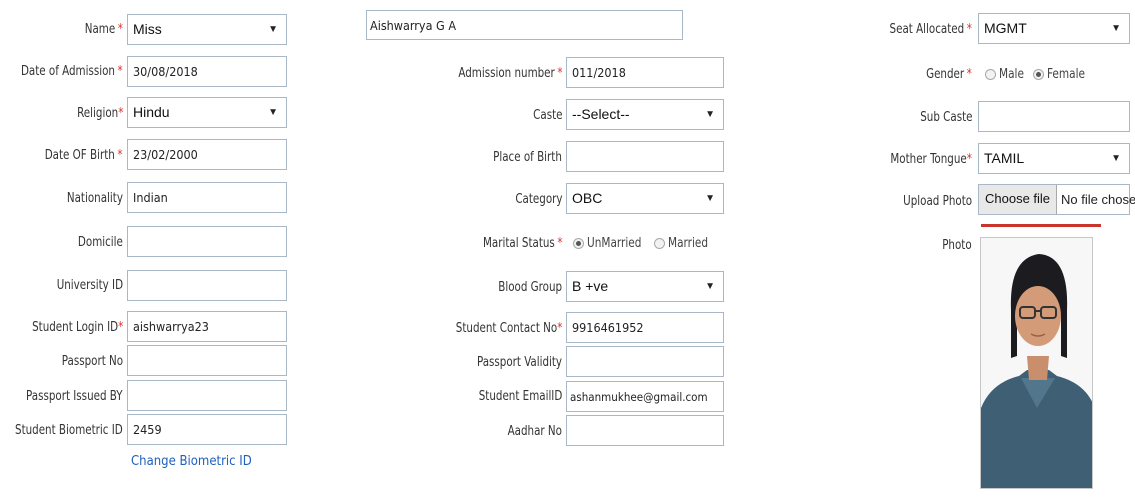 The width and height of the screenshot is (1135, 497). I want to click on category-select: OBC ▼, so click(645, 198).